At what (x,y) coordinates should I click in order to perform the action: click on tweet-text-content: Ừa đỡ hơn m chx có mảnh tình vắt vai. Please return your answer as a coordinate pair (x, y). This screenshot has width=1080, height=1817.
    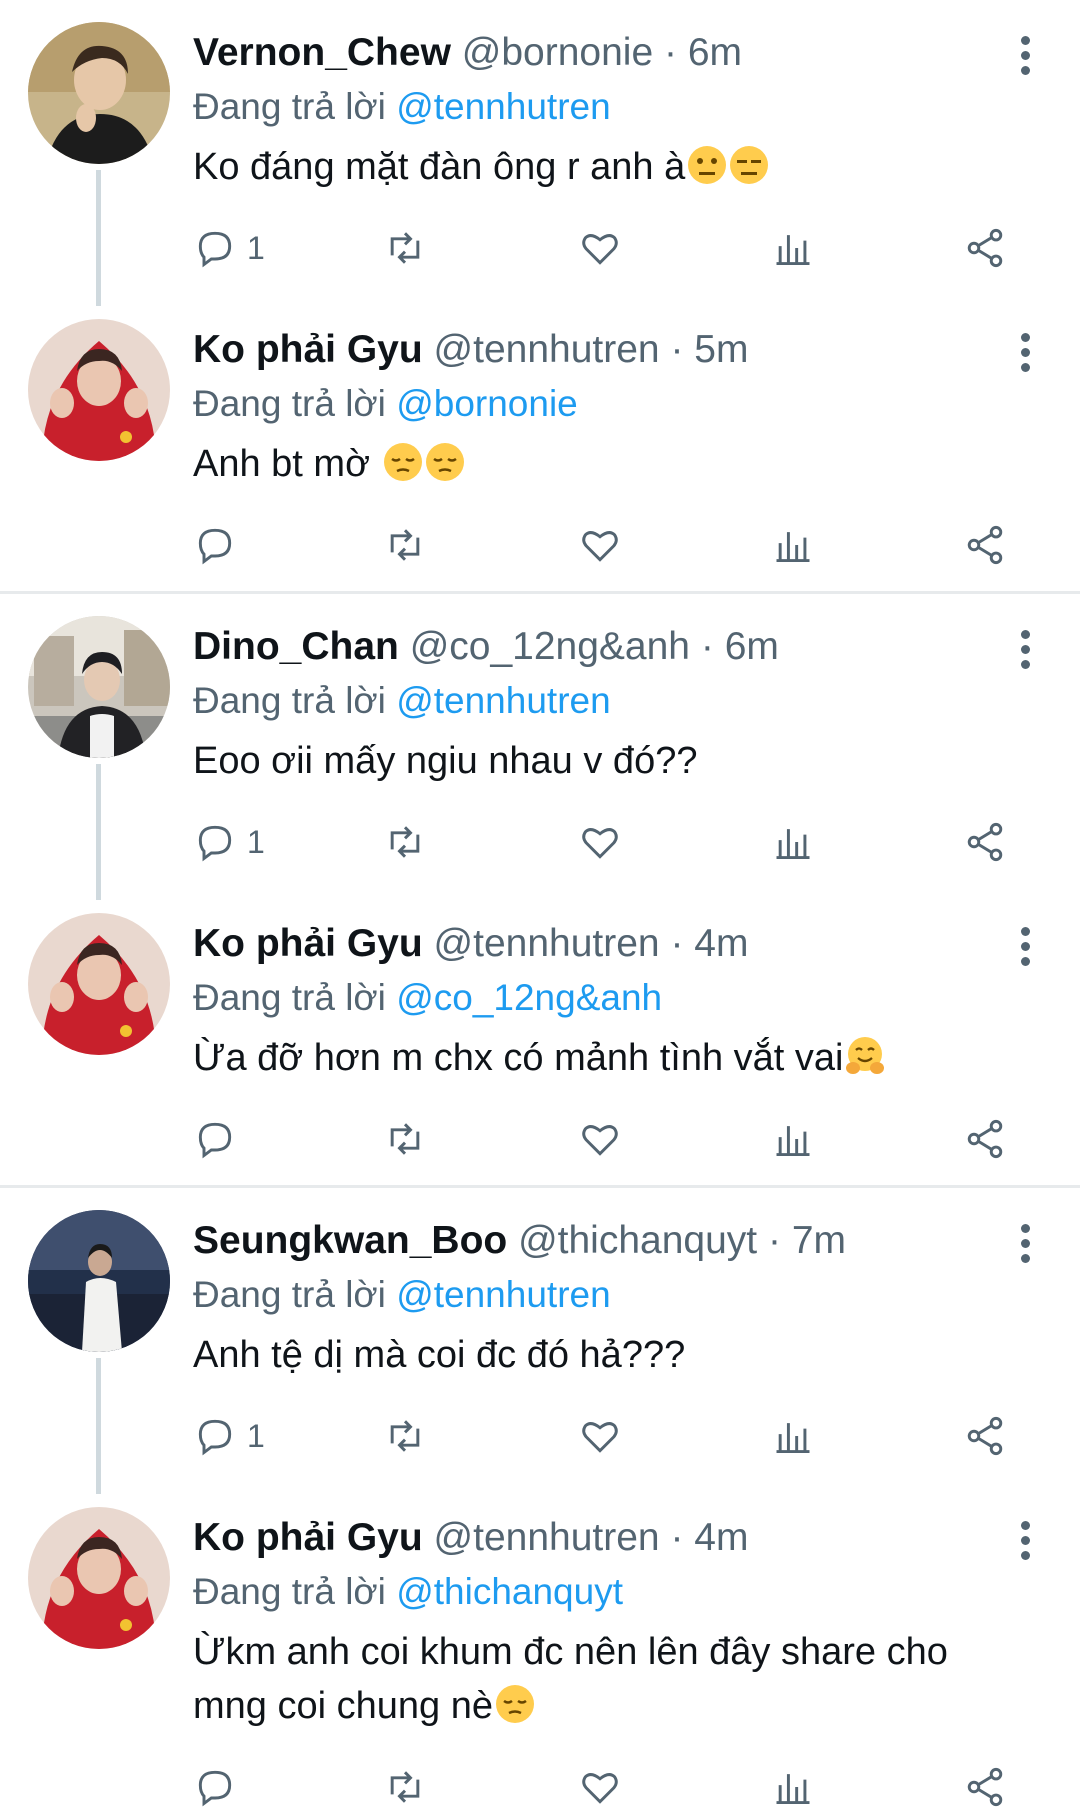
    Looking at the image, I should click on (518, 1058).